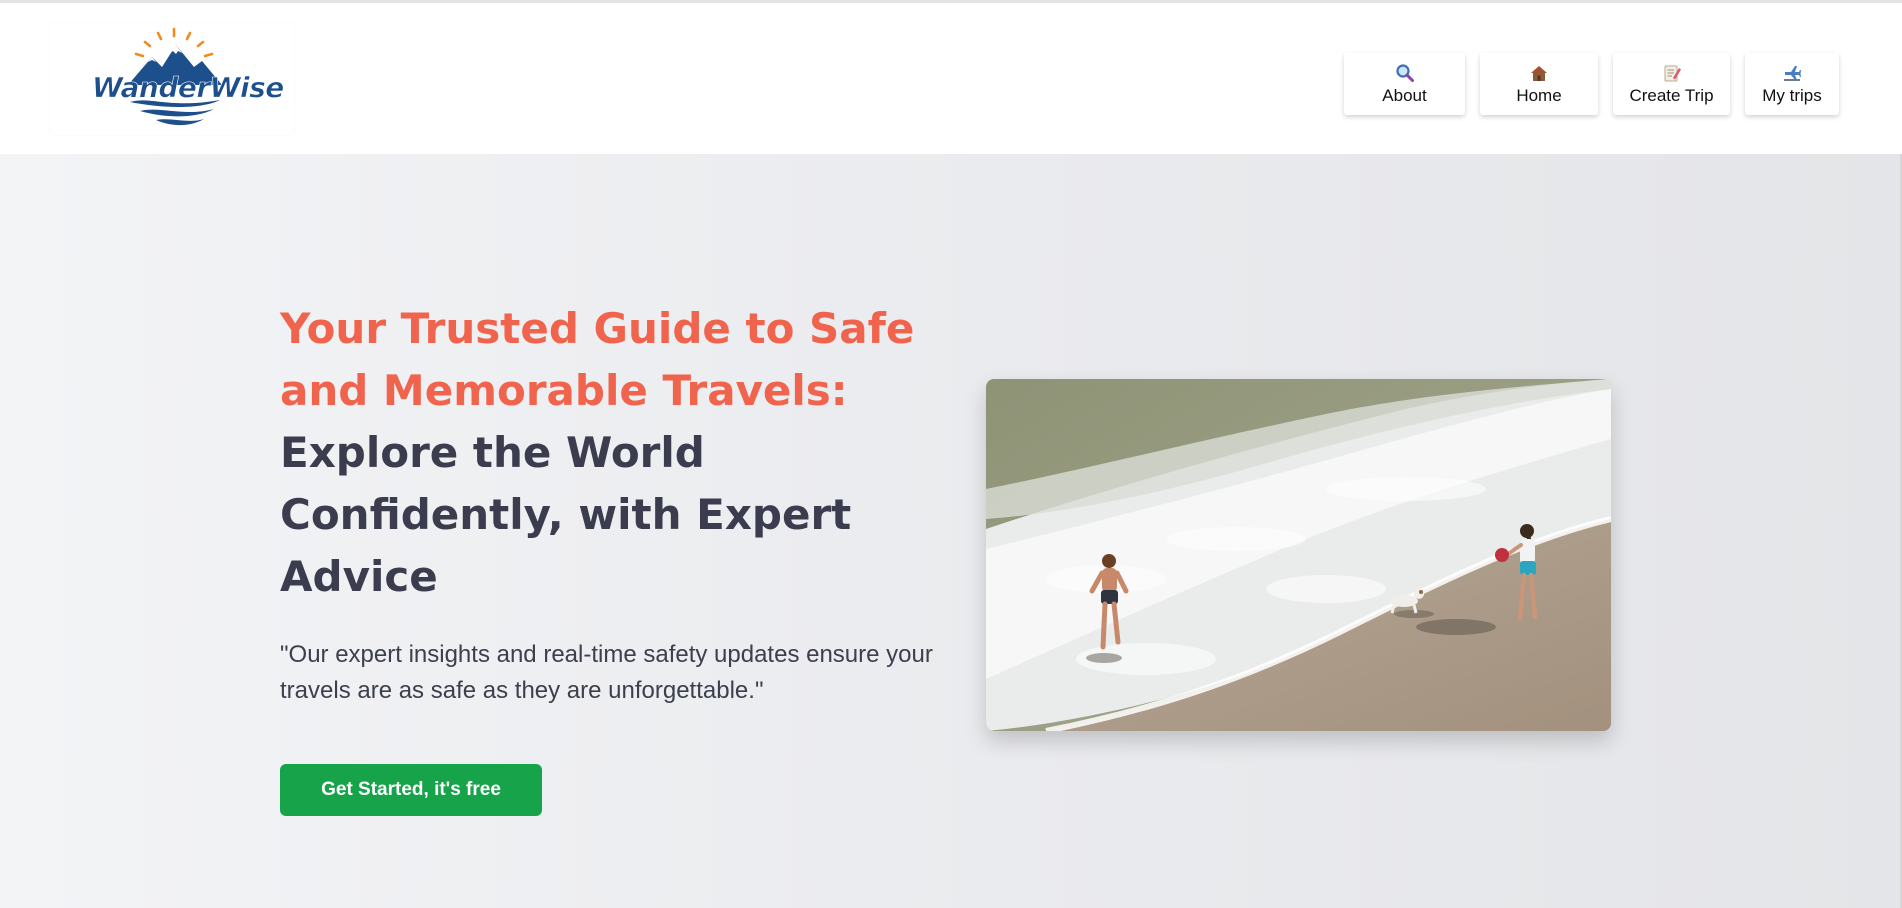  Describe the element at coordinates (1405, 73) in the screenshot. I see `magnifier-icon` at that location.